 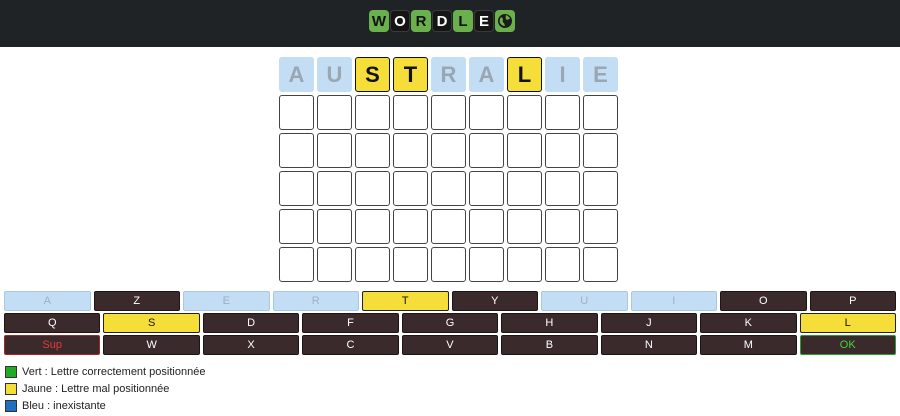 What do you see at coordinates (136, 301) in the screenshot?
I see `key-z: Z` at bounding box center [136, 301].